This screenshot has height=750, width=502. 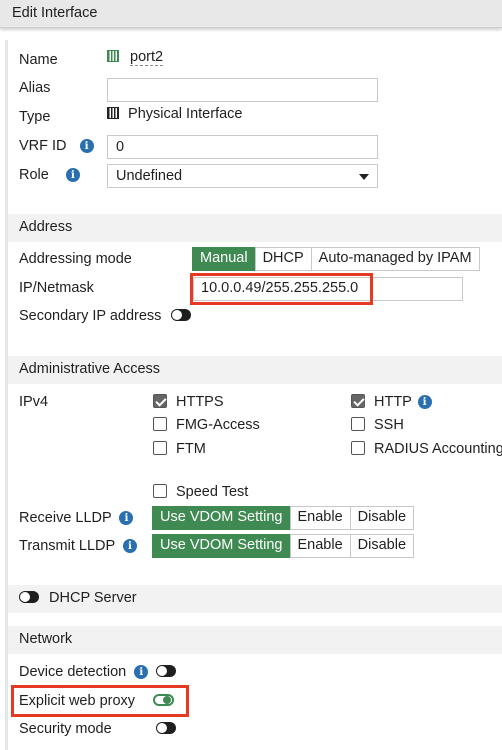 I want to click on speed-test-label: Speed Test, so click(x=212, y=492).